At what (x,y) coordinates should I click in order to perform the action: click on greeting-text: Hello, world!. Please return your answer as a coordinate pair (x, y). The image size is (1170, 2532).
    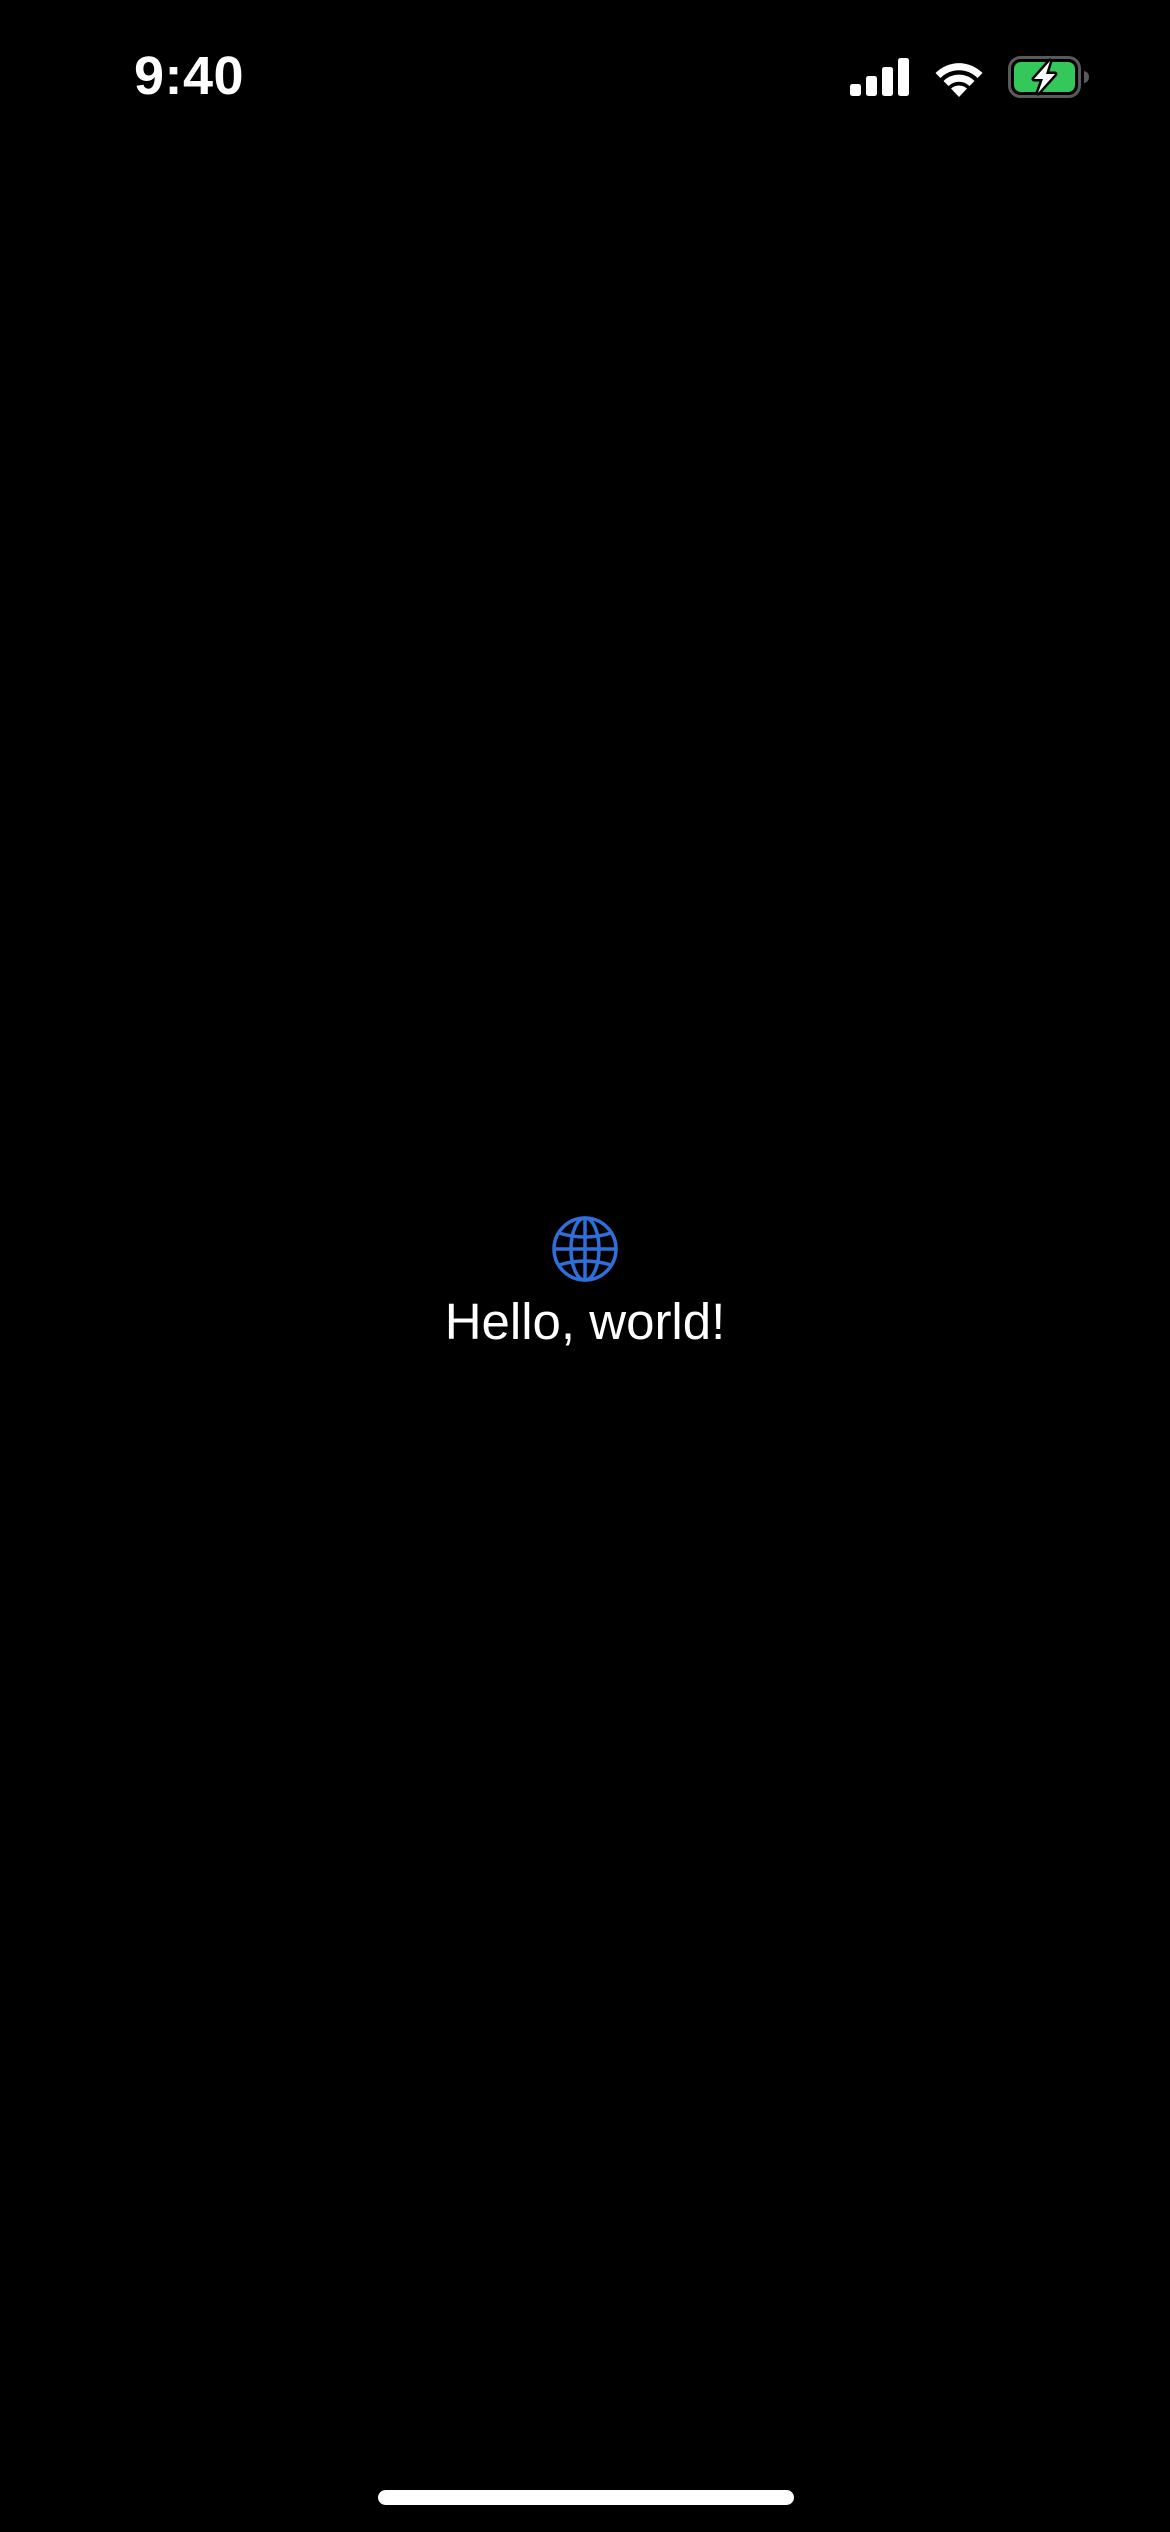
    Looking at the image, I should click on (585, 1321).